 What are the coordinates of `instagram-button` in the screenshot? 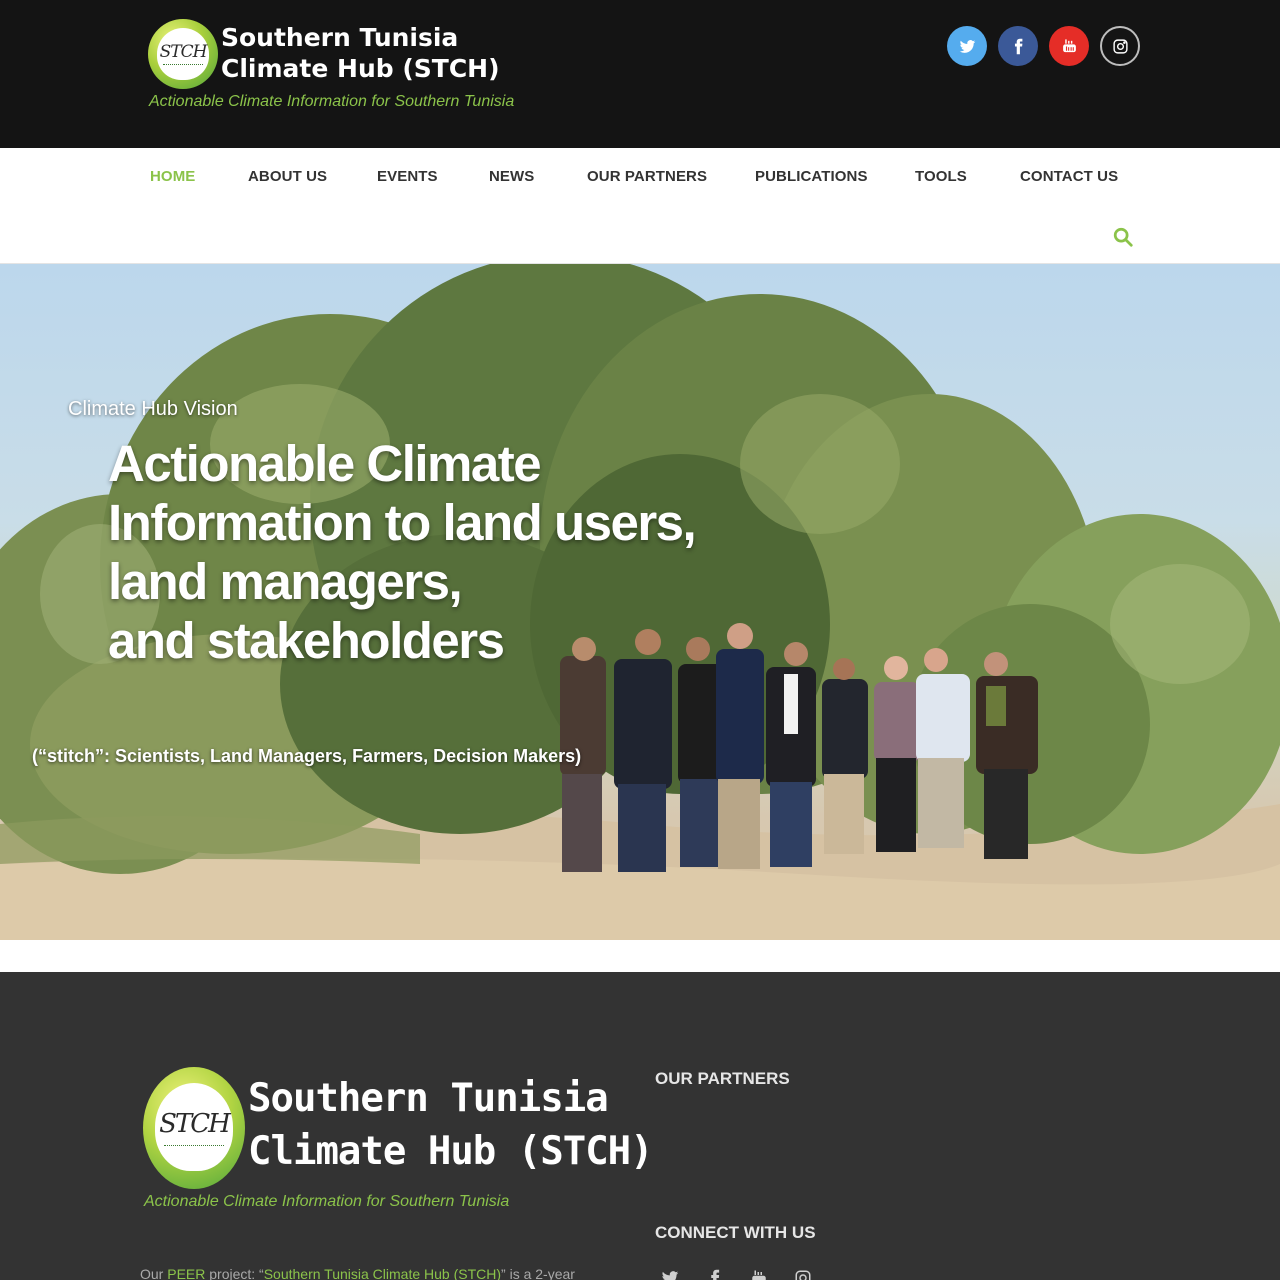 It's located at (1120, 46).